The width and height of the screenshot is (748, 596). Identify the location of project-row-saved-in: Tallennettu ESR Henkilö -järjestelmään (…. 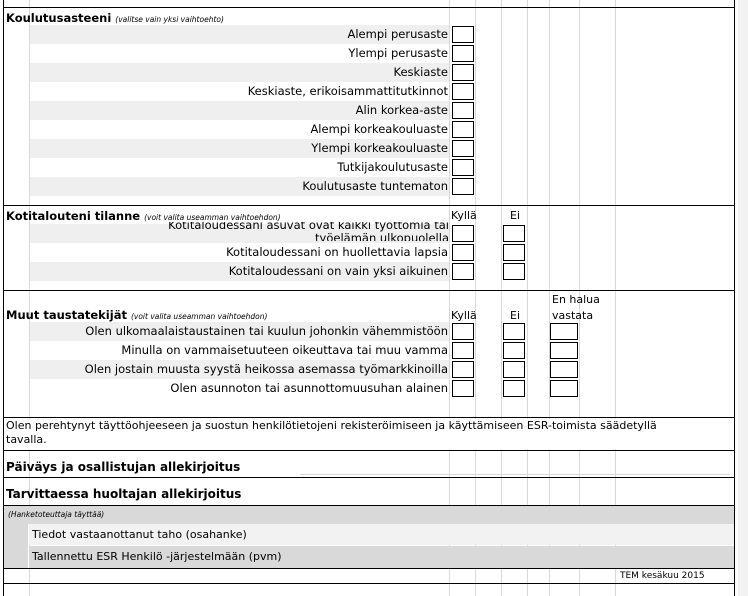
(157, 556).